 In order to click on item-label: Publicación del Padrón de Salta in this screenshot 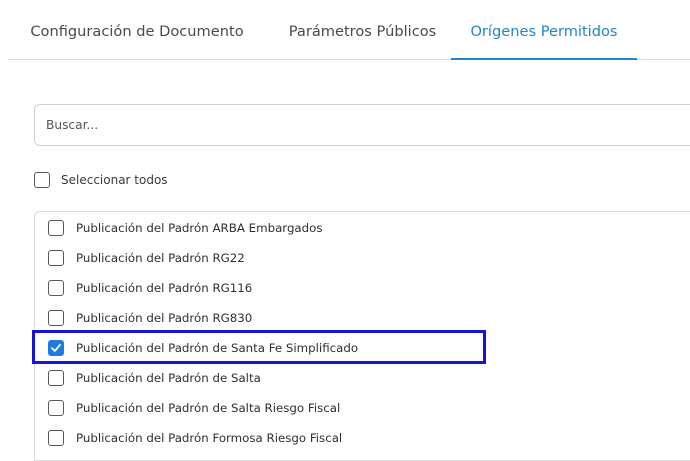, I will do `click(168, 378)`.